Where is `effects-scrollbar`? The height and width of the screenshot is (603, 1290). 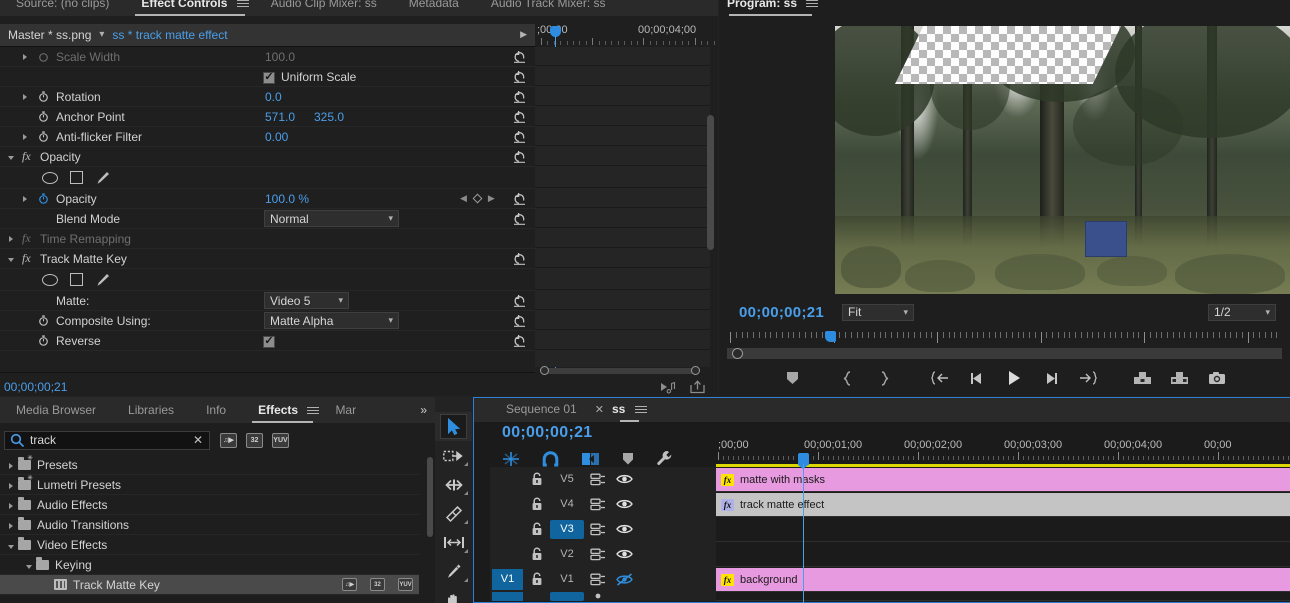
effects-scrollbar is located at coordinates (430, 497).